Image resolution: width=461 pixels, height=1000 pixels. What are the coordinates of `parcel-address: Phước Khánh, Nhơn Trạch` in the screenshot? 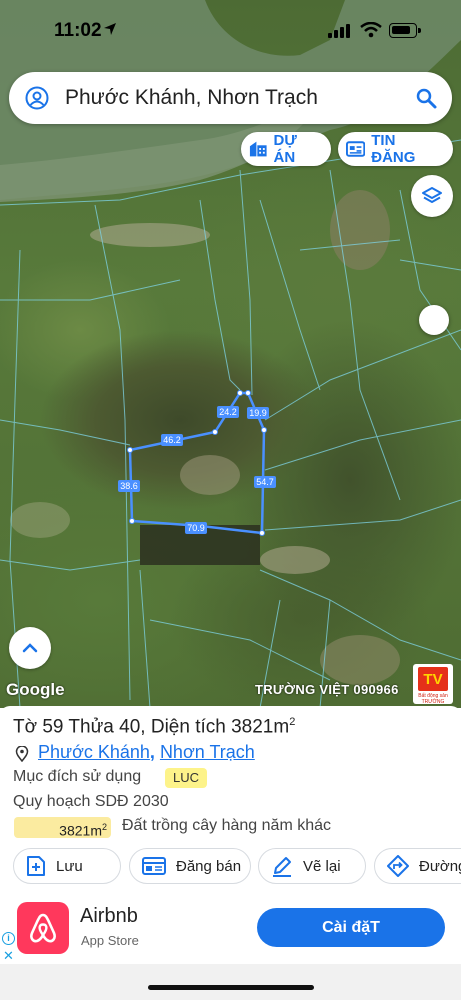 It's located at (146, 752).